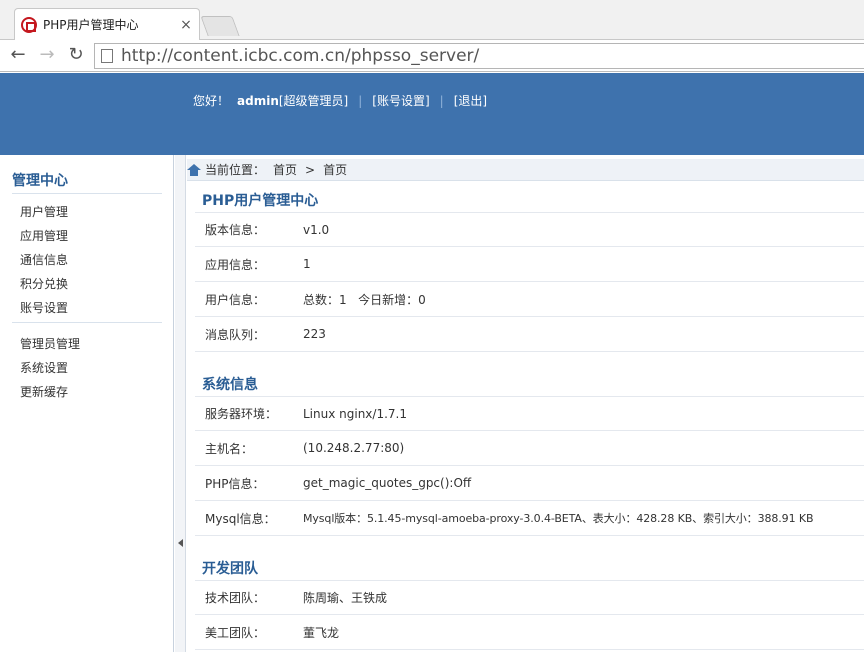 This screenshot has height=652, width=864. I want to click on breadcrumb-current: 首页, so click(335, 170).